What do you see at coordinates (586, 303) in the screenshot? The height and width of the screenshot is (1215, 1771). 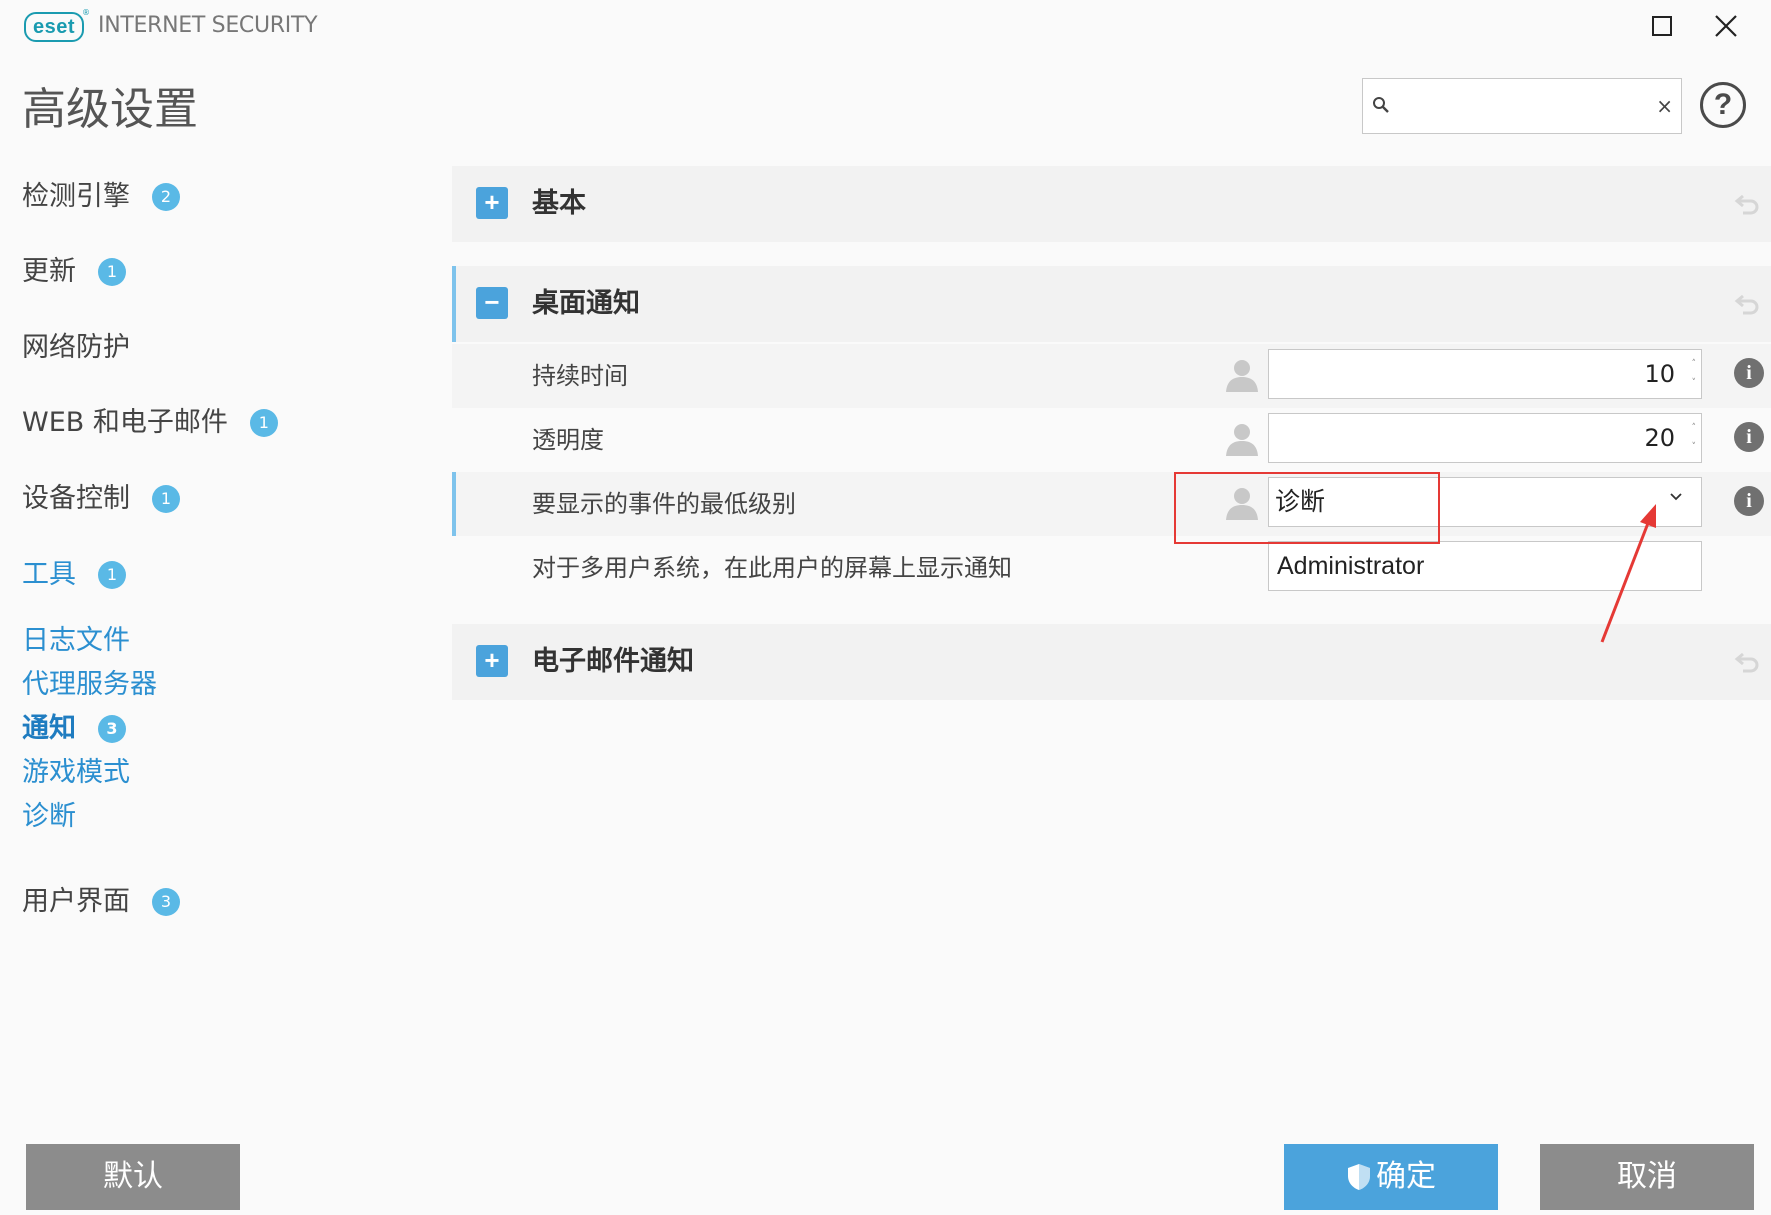 I see `section-title: 桌面通知` at bounding box center [586, 303].